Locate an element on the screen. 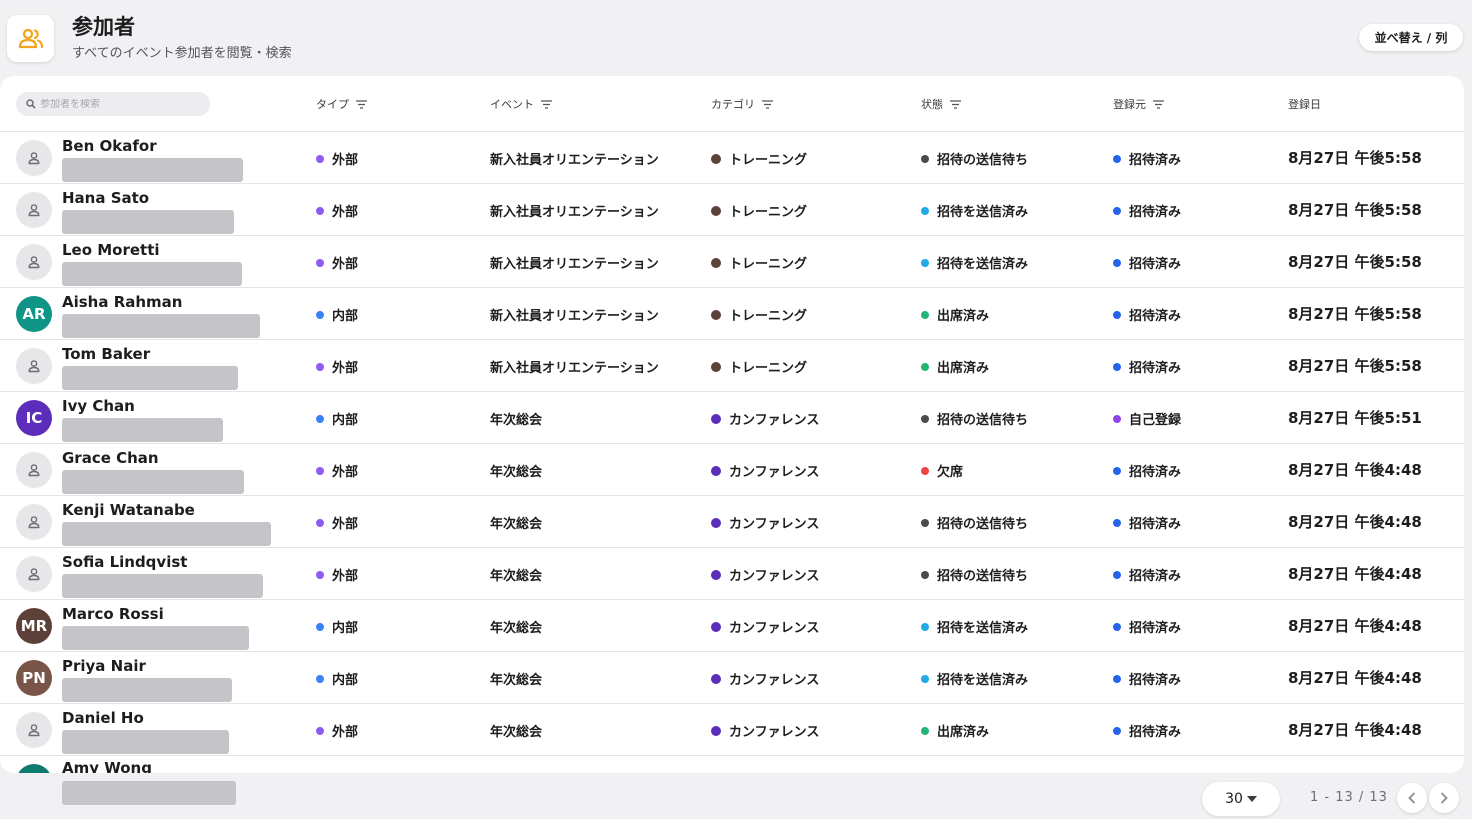 The width and height of the screenshot is (1472, 819). column-source-header: 登録元 is located at coordinates (1138, 104).